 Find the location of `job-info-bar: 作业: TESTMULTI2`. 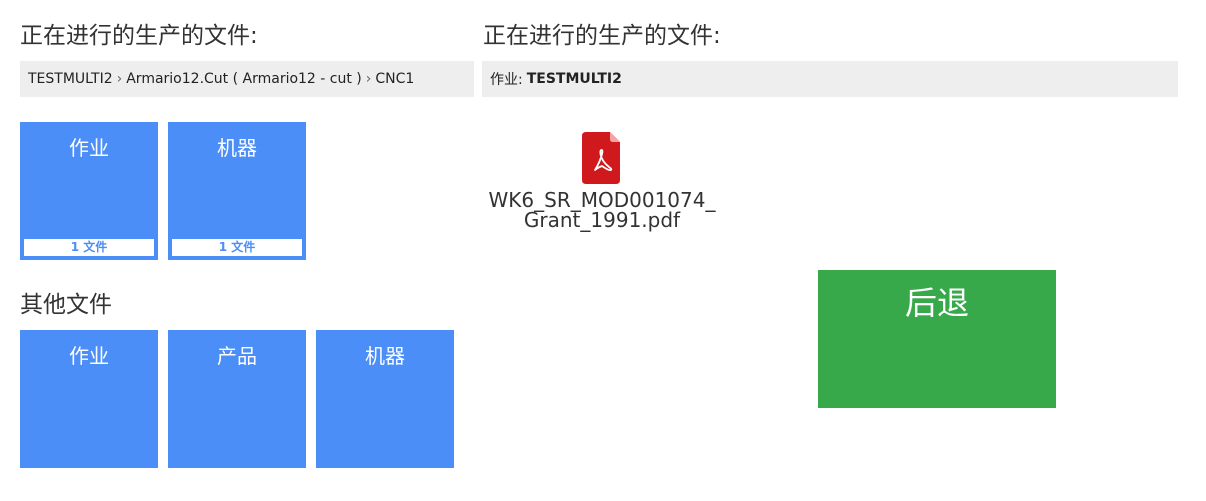

job-info-bar: 作业: TESTMULTI2 is located at coordinates (830, 79).